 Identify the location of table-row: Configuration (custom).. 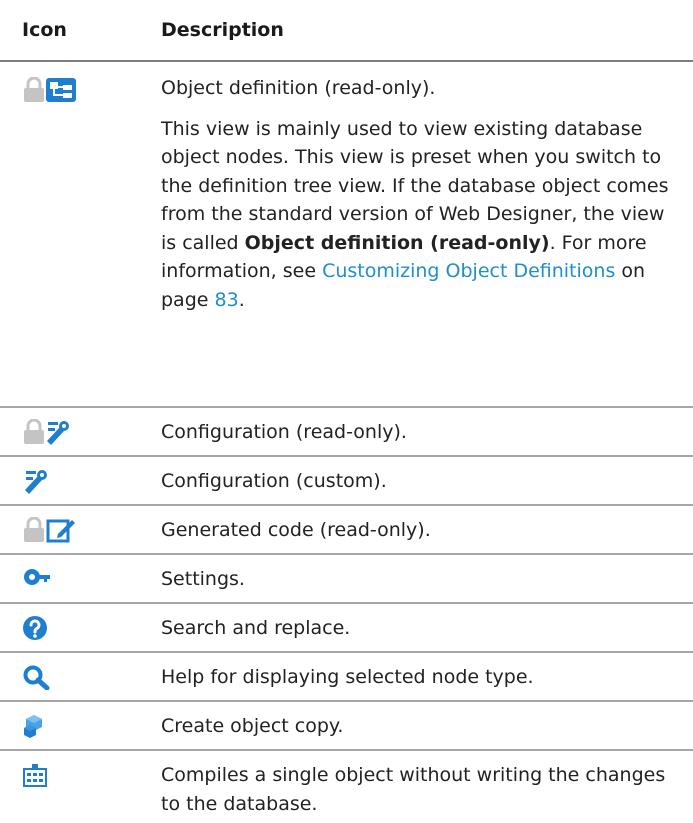
(346, 481).